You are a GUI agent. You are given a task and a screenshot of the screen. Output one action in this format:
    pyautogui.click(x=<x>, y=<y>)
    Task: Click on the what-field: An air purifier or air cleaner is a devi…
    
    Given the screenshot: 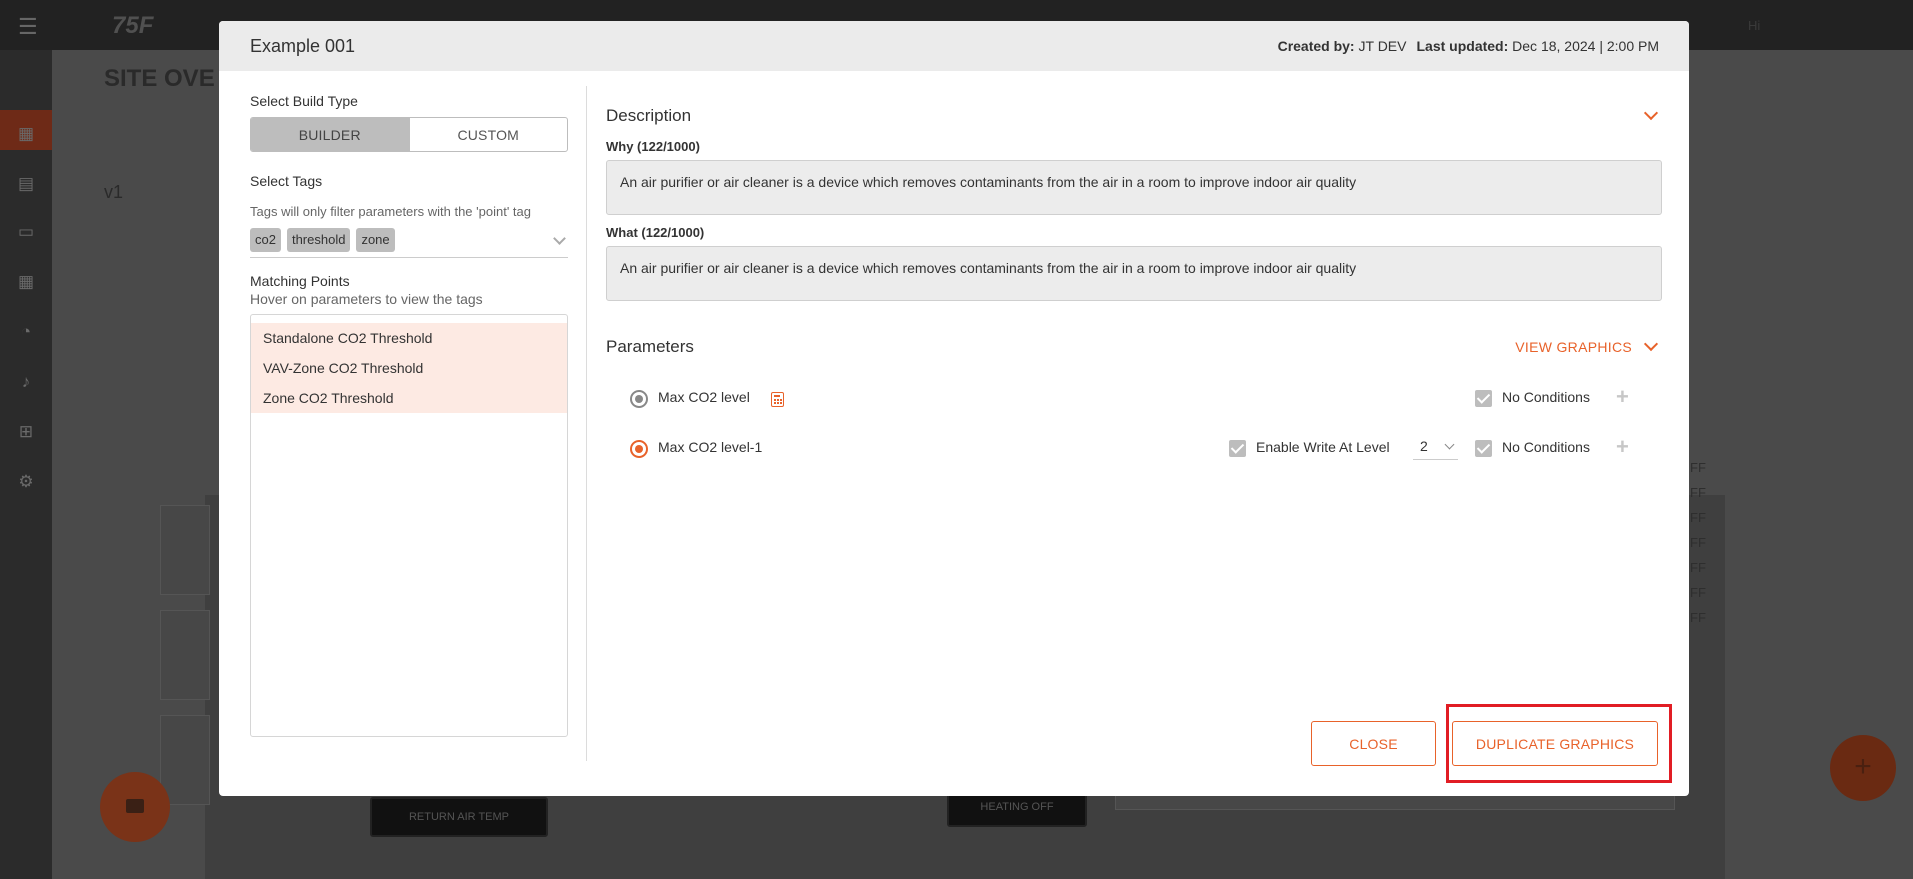 What is the action you would take?
    pyautogui.click(x=1134, y=273)
    